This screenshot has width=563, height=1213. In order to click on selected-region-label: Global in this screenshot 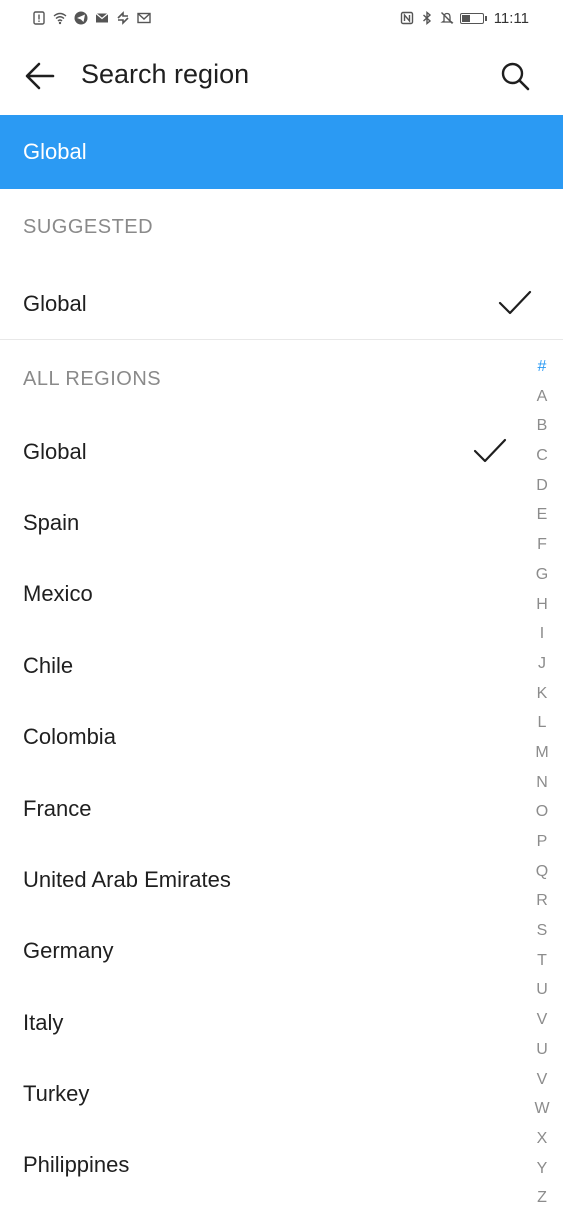, I will do `click(55, 151)`.